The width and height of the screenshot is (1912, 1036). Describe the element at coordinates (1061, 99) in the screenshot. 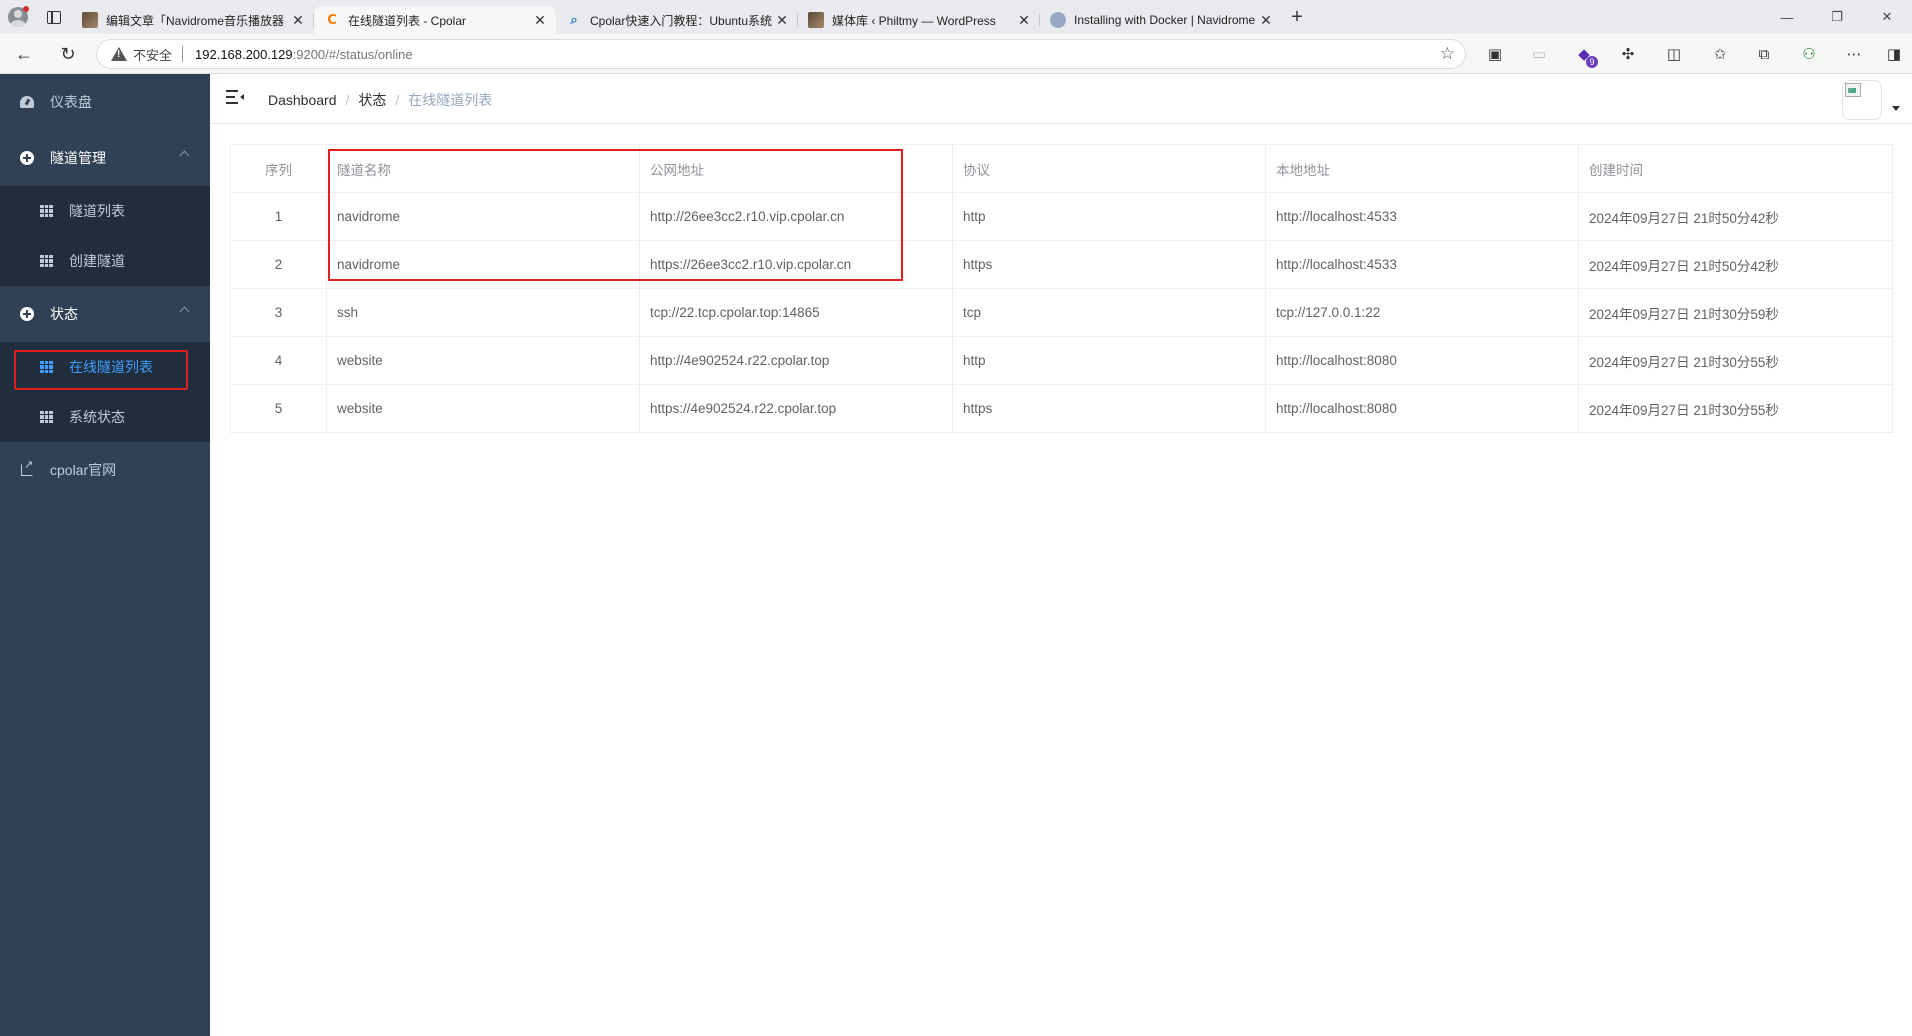

I see `top-navbar: Dashboard / 状态 / 在线隧道列表` at that location.